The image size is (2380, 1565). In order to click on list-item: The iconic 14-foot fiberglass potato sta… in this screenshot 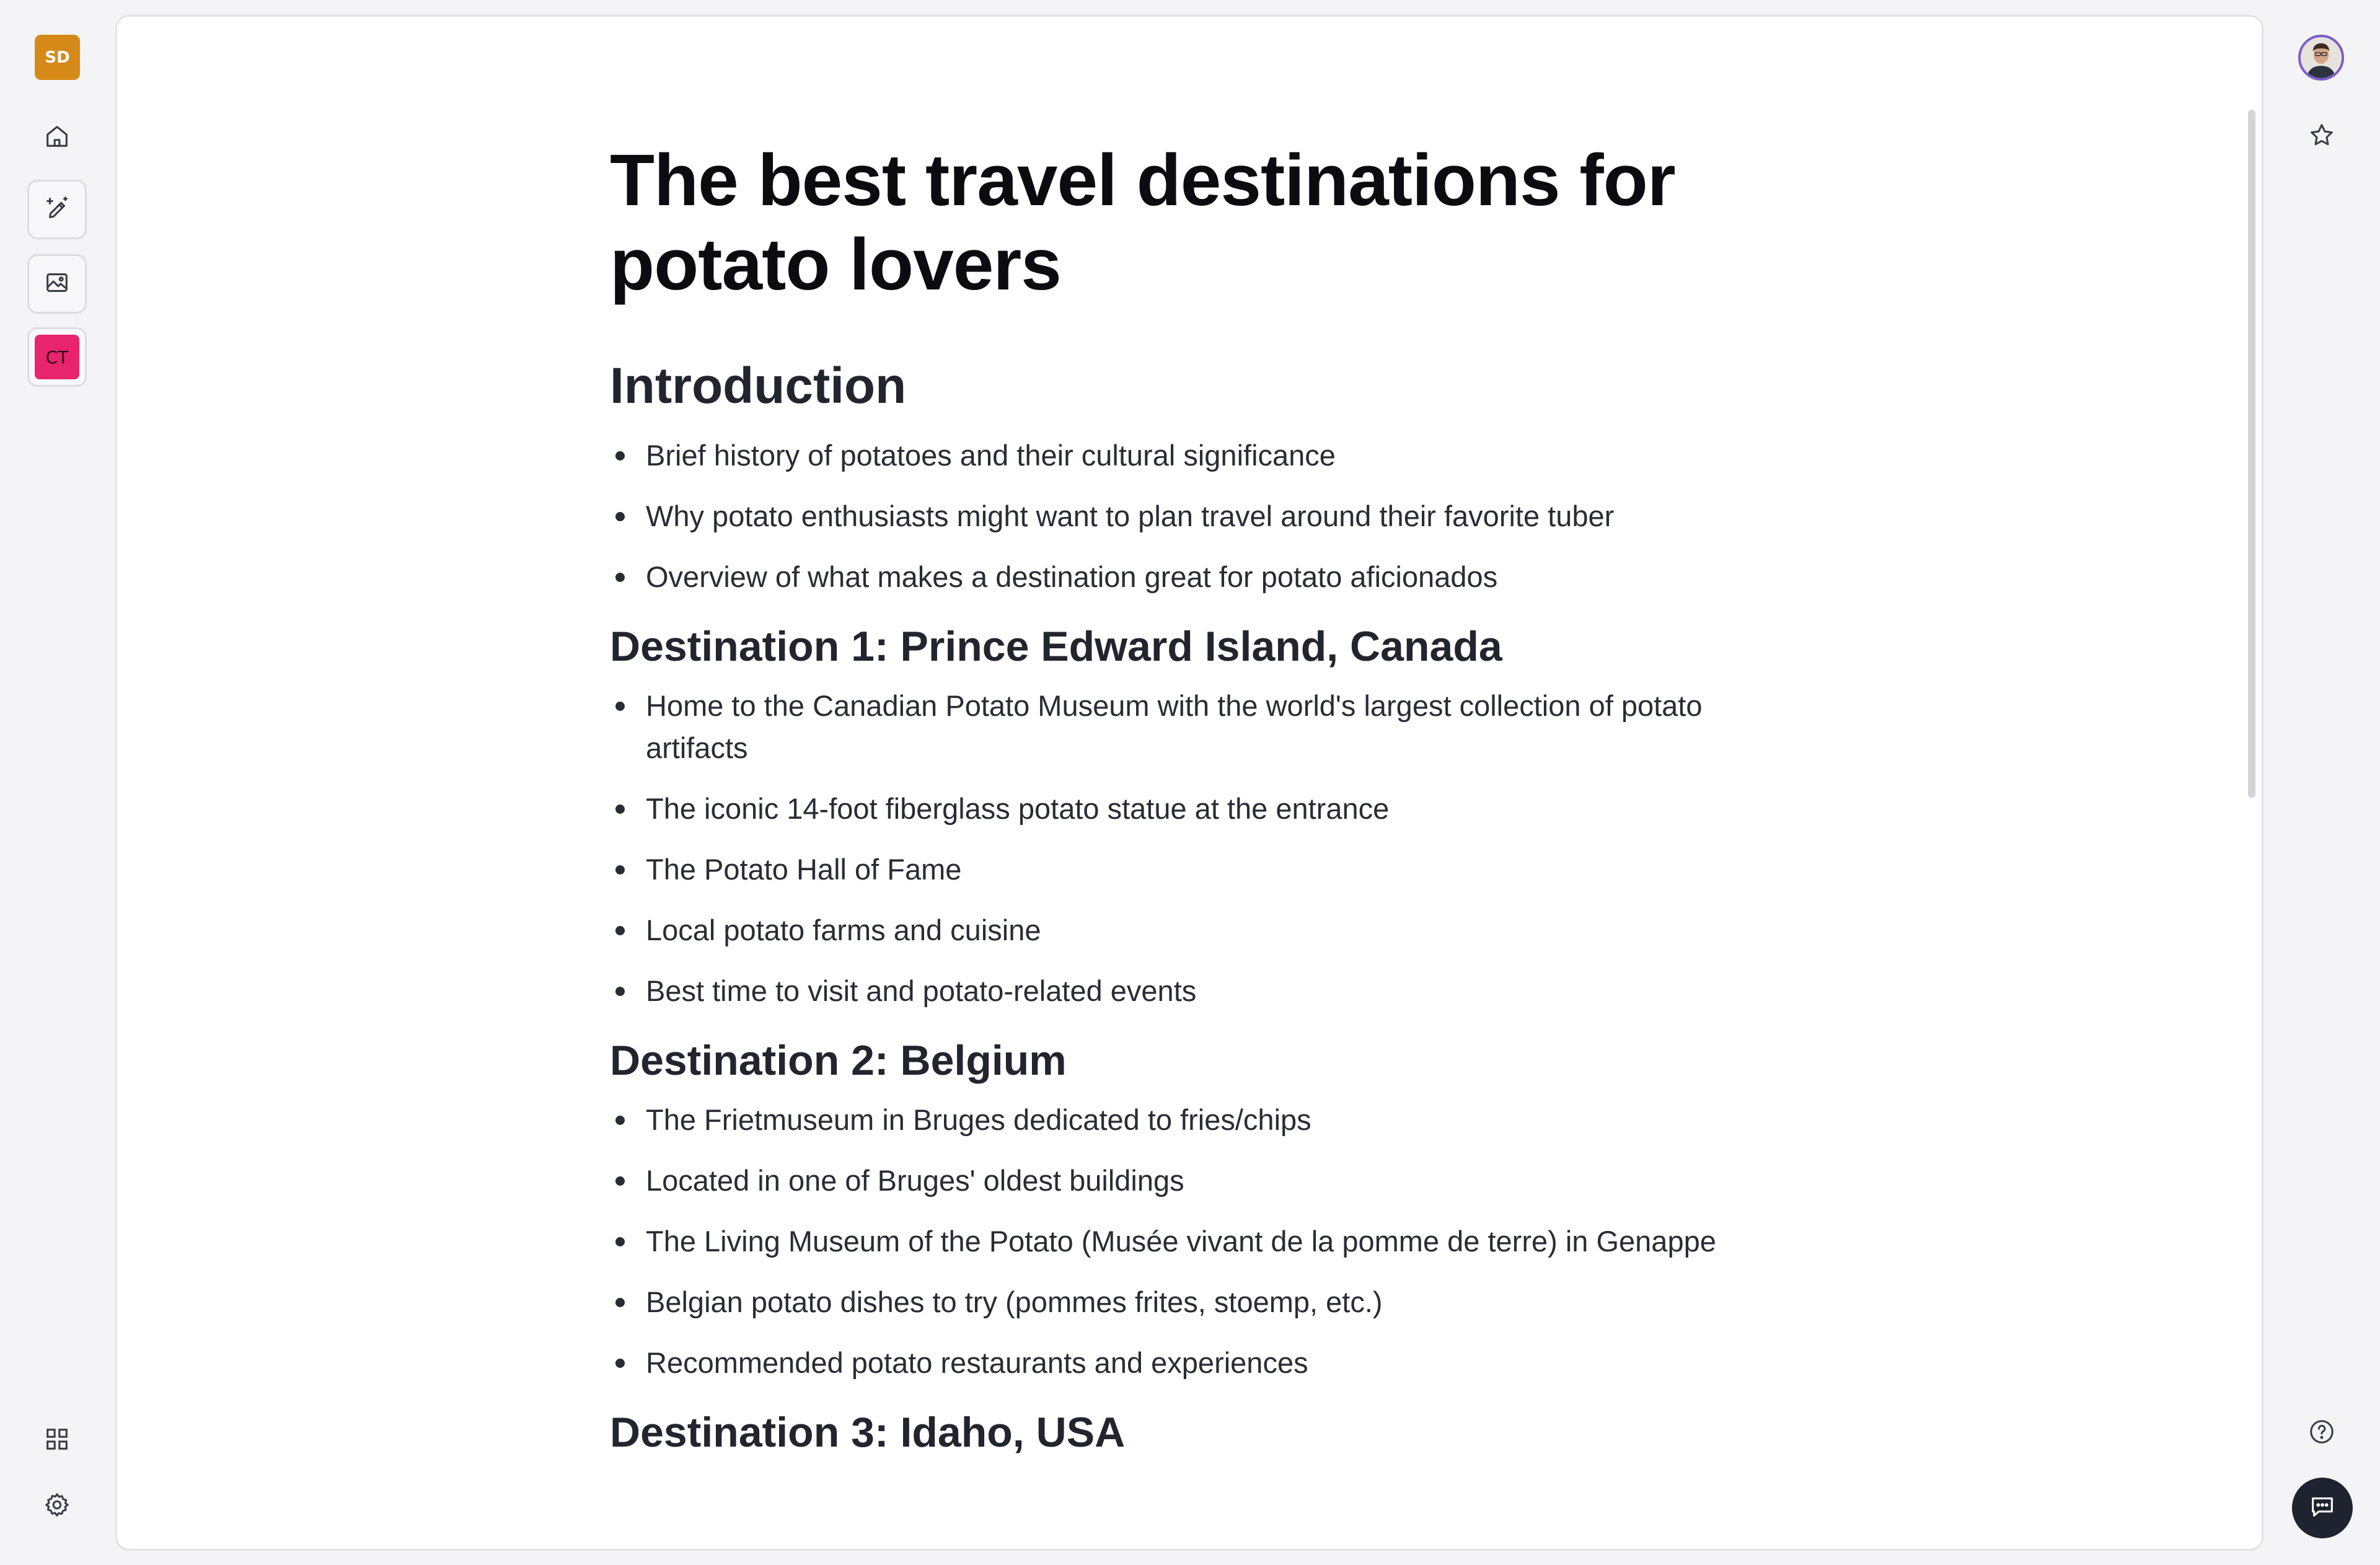, I will do `click(1186, 809)`.